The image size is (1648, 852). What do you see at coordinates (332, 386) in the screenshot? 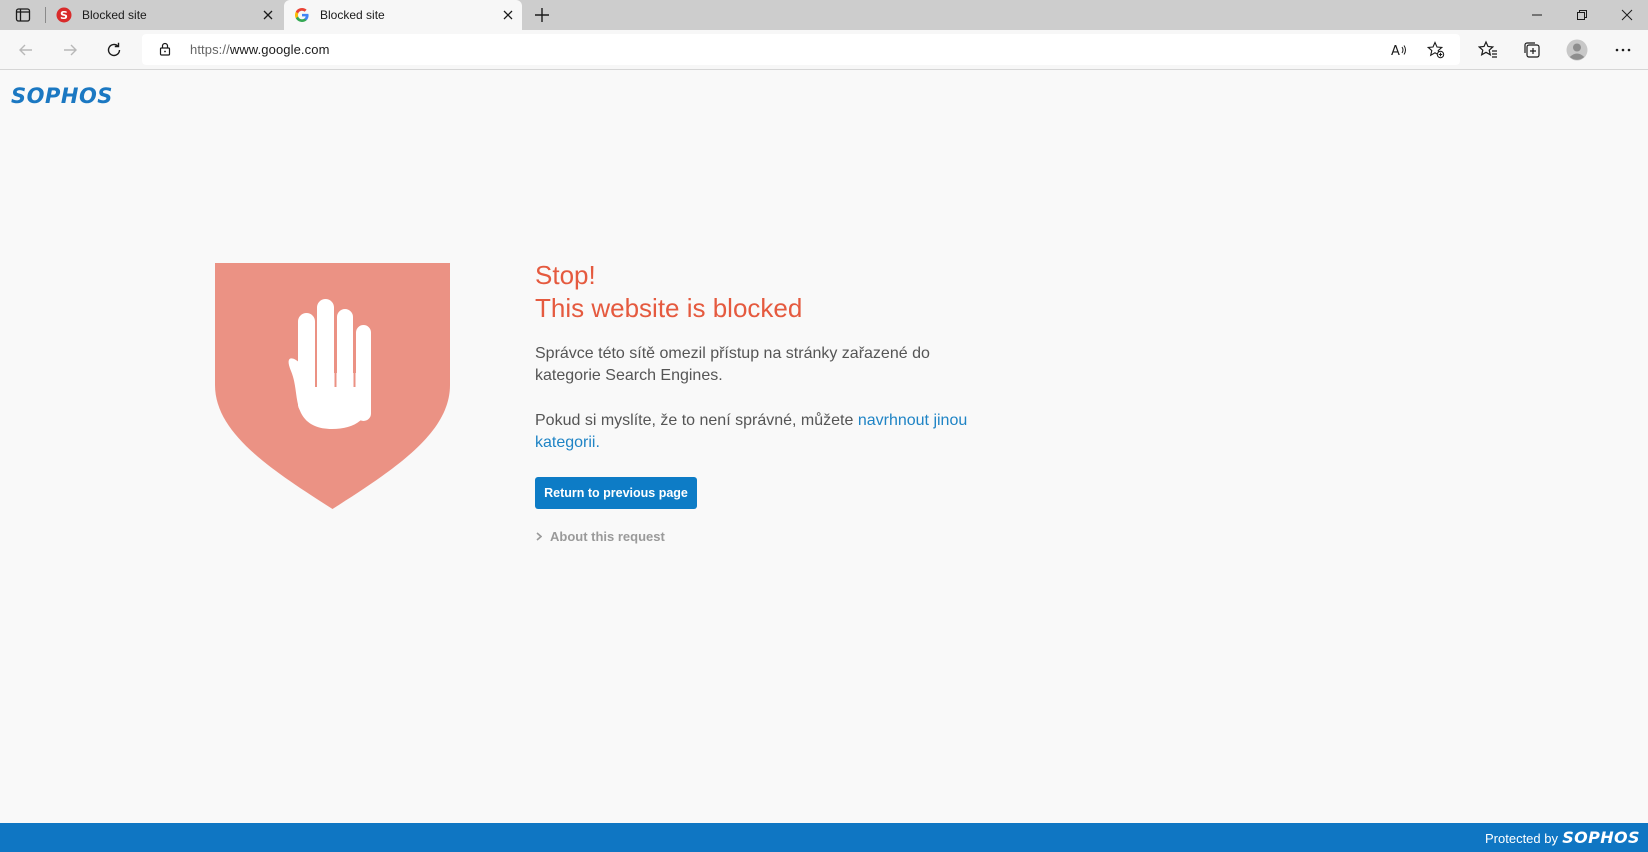
I see `stop-hand-shield-icon` at bounding box center [332, 386].